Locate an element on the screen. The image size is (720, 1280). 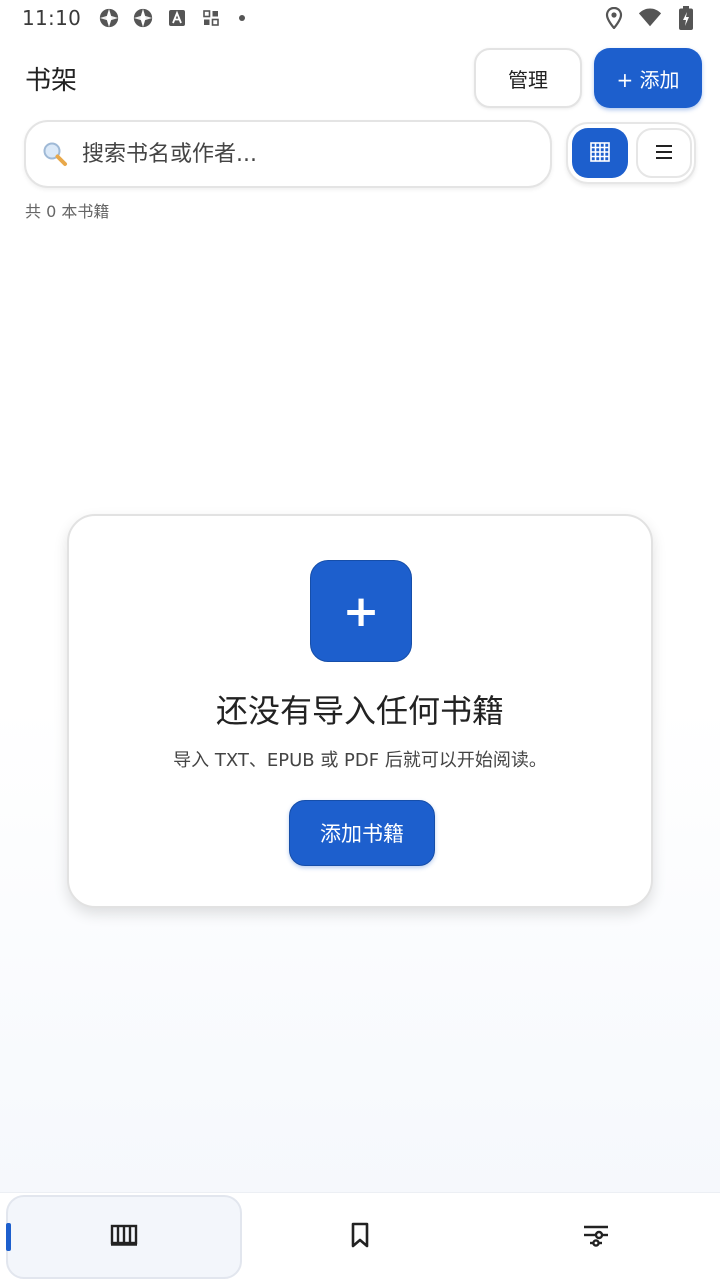
status-left-icons is located at coordinates (171, 18).